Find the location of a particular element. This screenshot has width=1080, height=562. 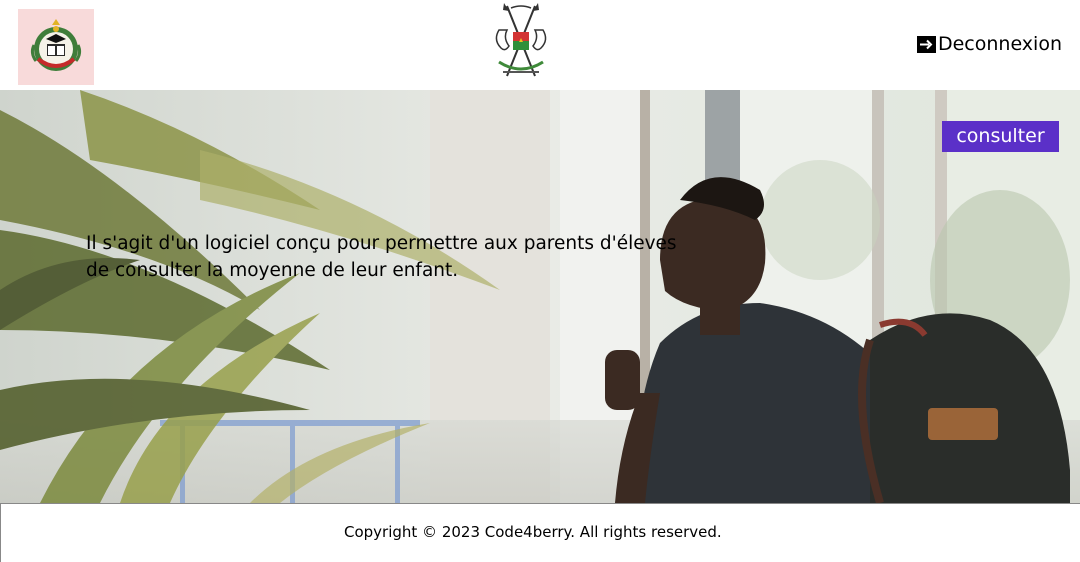

consult-button: consulter is located at coordinates (1000, 136).